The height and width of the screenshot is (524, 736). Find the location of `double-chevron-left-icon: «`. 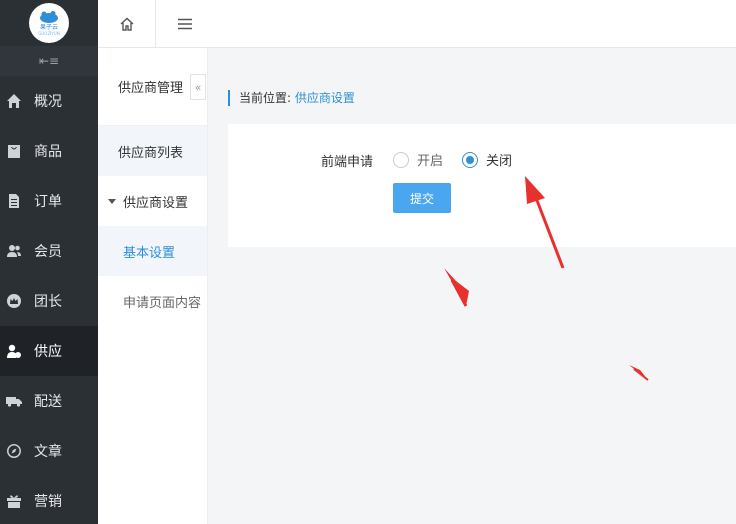

double-chevron-left-icon: « is located at coordinates (198, 87).